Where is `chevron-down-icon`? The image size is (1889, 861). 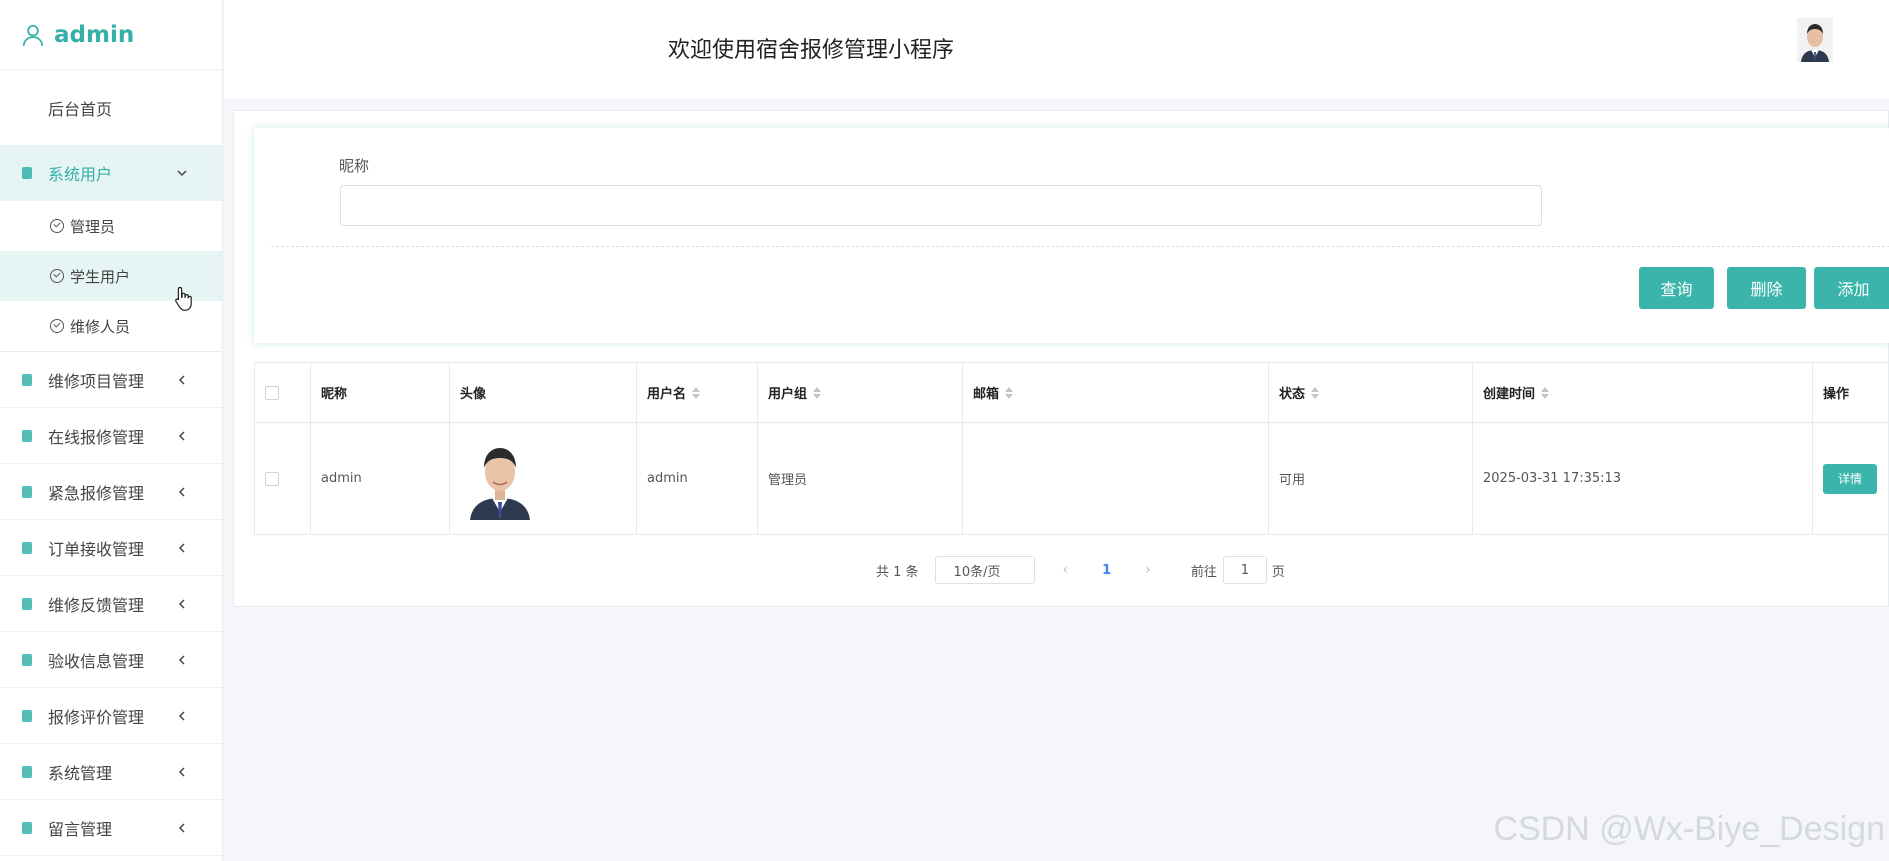 chevron-down-icon is located at coordinates (182, 173).